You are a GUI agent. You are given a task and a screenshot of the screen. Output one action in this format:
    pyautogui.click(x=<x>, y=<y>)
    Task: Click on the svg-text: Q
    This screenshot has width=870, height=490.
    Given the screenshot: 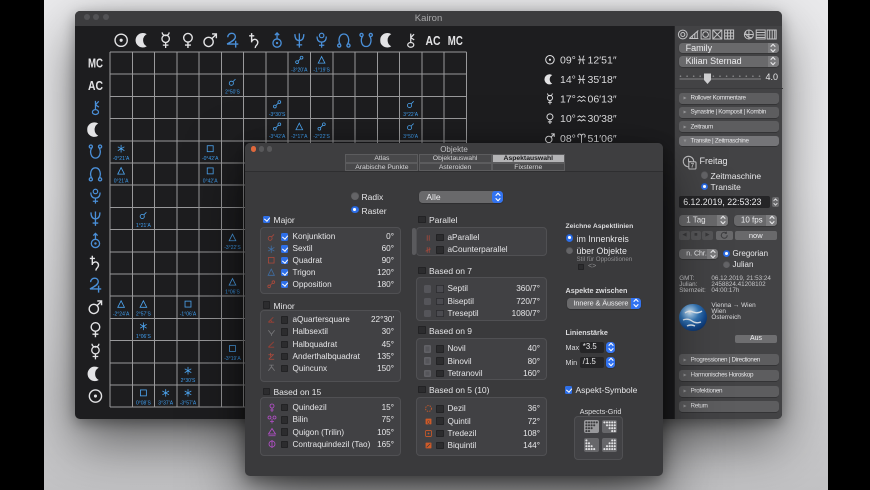 What is the action you would take?
    pyautogui.click(x=428, y=421)
    